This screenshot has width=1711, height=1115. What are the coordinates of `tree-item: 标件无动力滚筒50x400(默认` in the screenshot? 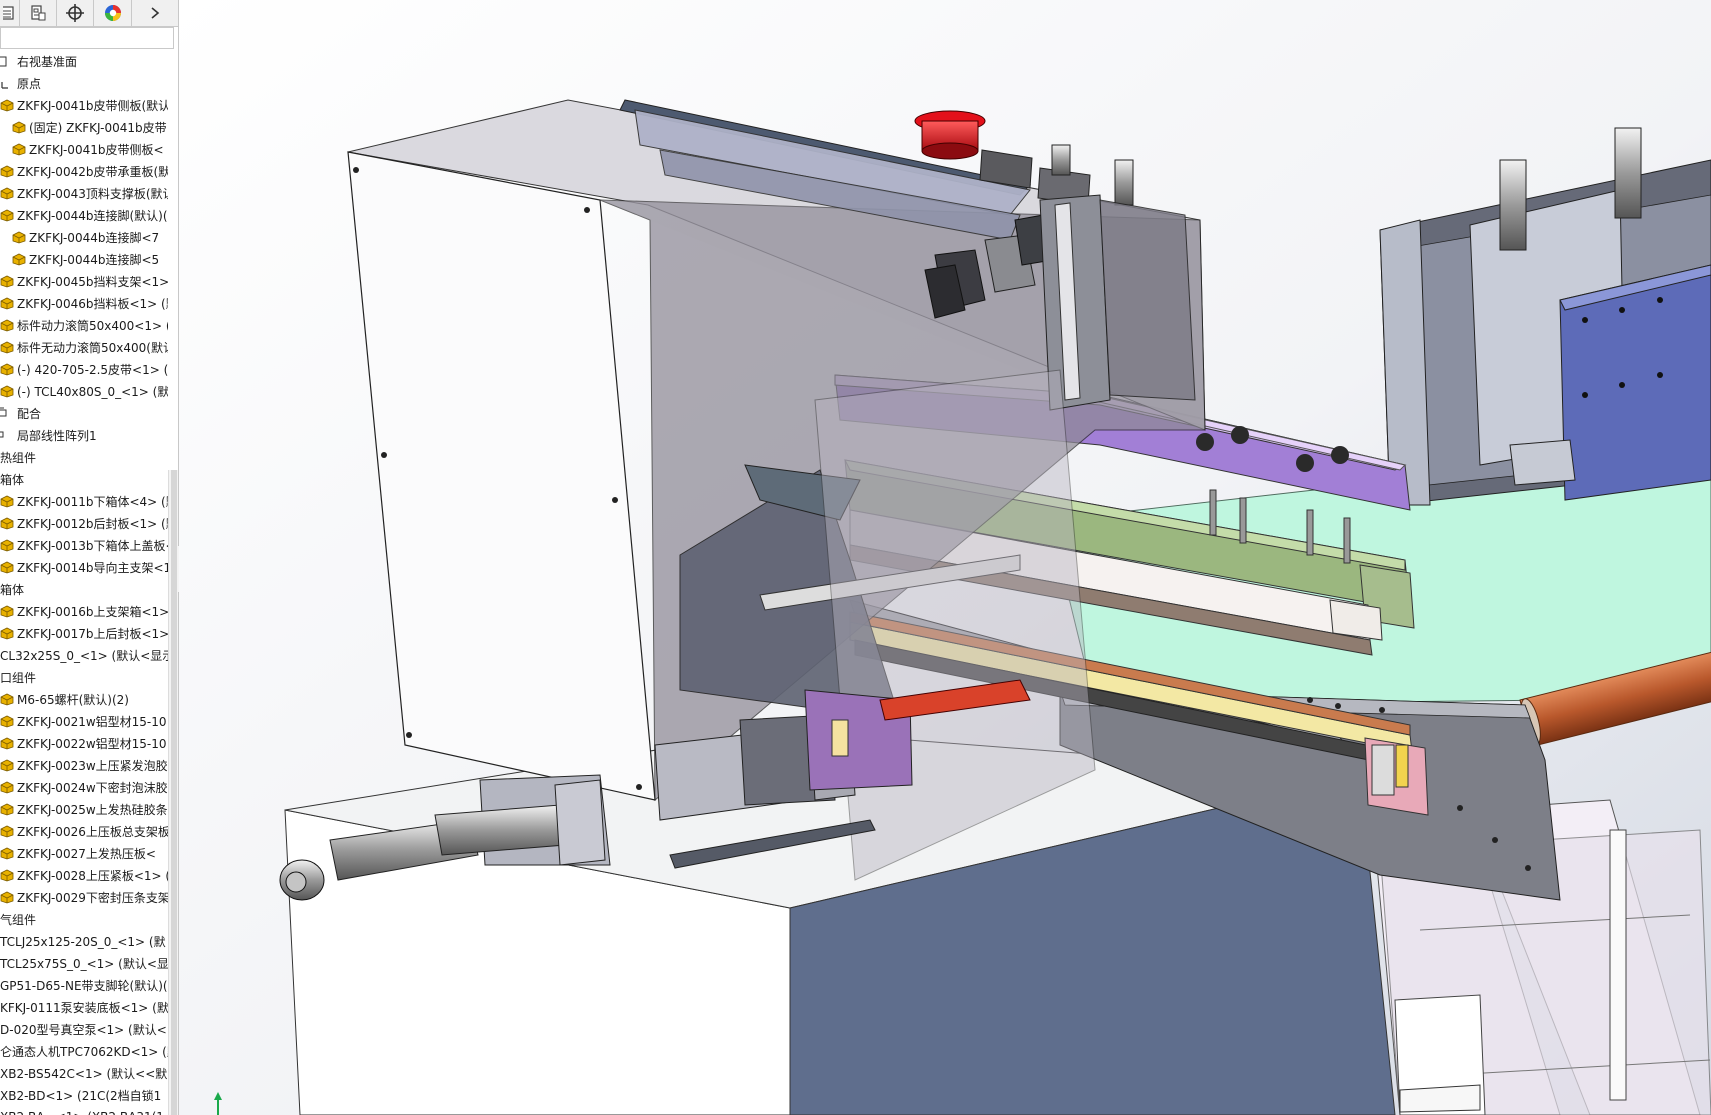 It's located at (84, 347).